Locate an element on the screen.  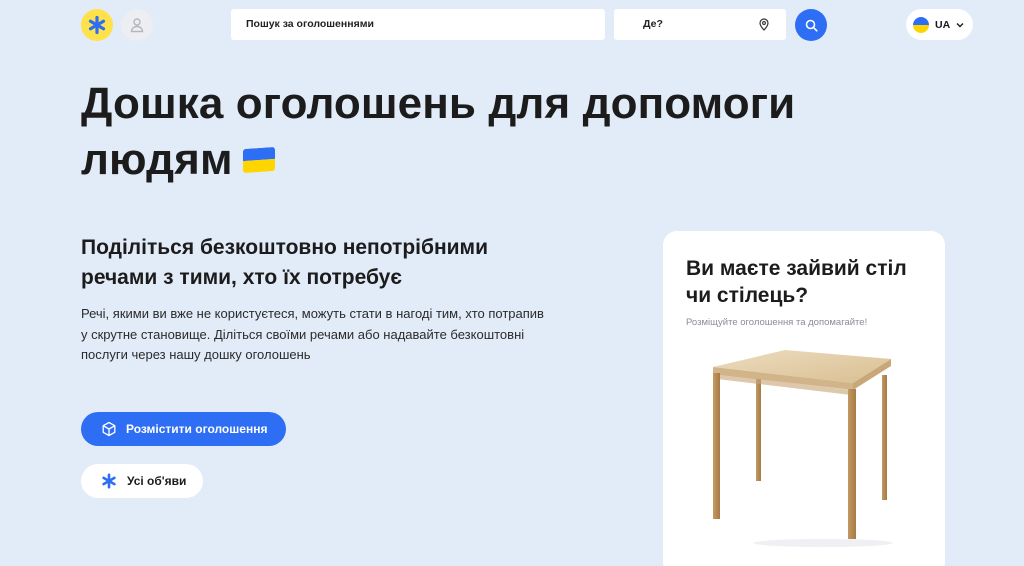
promo-card-title: Ви маєте зайвий стіл чи стілець? is located at coordinates (796, 282).